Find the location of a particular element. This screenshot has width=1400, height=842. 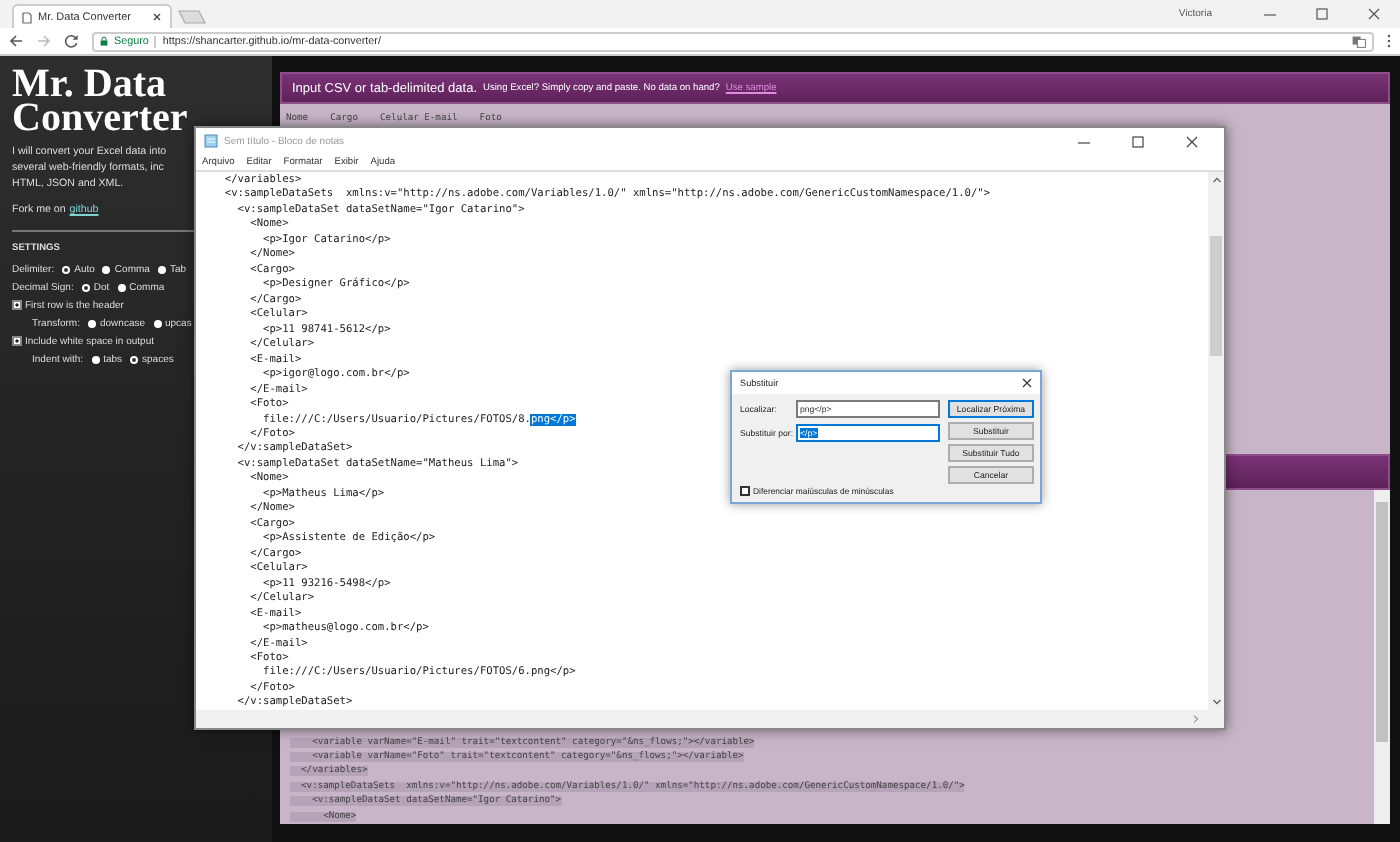

site-title: Mr. Data Converter is located at coordinates (101, 102).